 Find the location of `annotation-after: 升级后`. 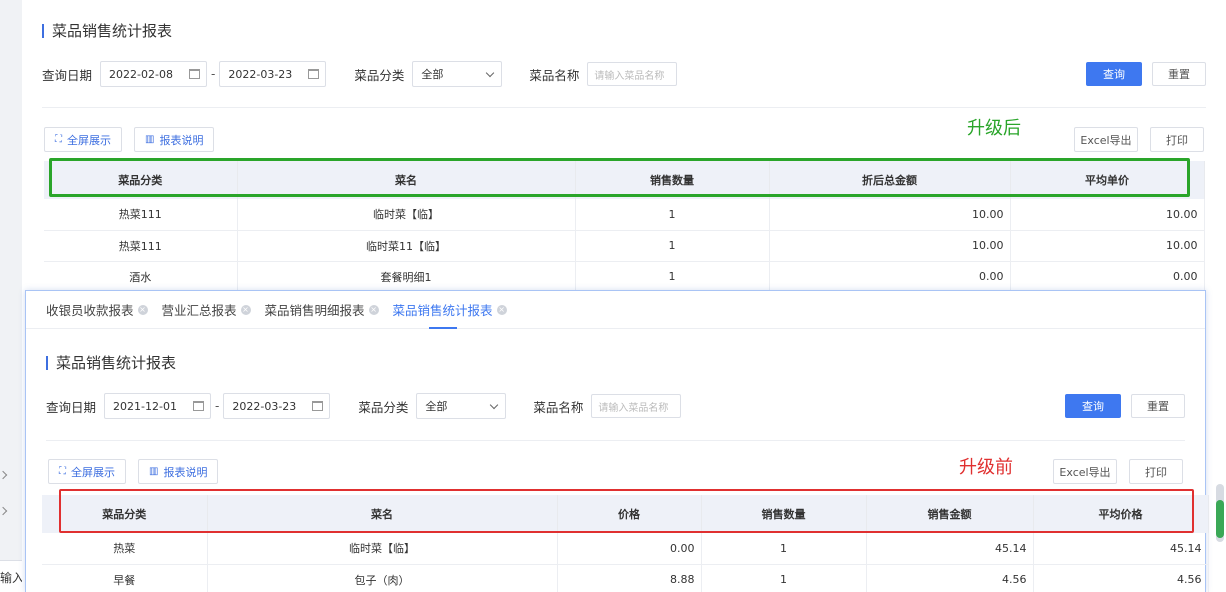

annotation-after: 升级后 is located at coordinates (994, 128).